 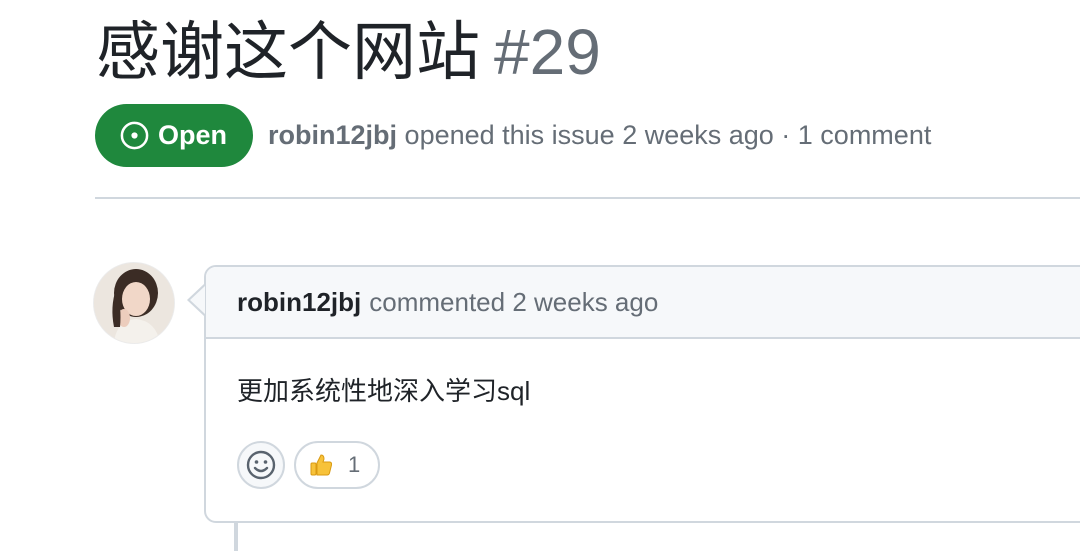 I want to click on comment-header: robin12jbj commented 2 weeks ago, so click(x=643, y=303).